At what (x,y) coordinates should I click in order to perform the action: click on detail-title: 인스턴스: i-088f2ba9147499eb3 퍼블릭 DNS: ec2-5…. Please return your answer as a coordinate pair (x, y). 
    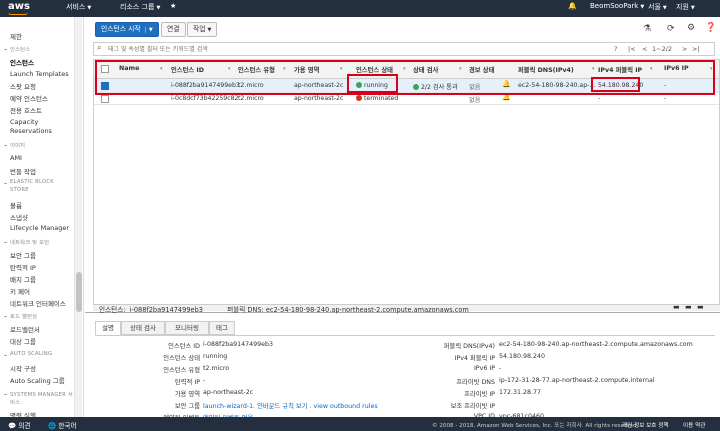
    Looking at the image, I should click on (284, 309).